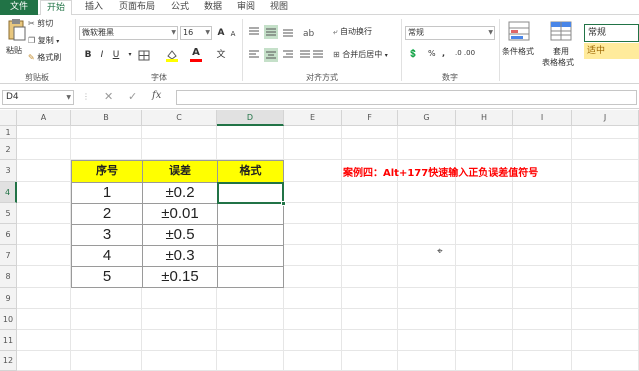  I want to click on font-size-value: 16, so click(188, 32).